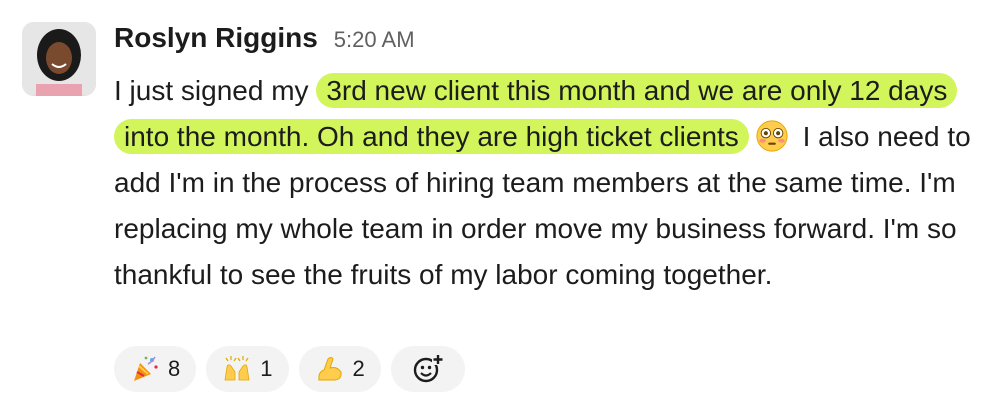 The width and height of the screenshot is (1000, 416). Describe the element at coordinates (146, 368) in the screenshot. I see `party-popper-icon` at that location.